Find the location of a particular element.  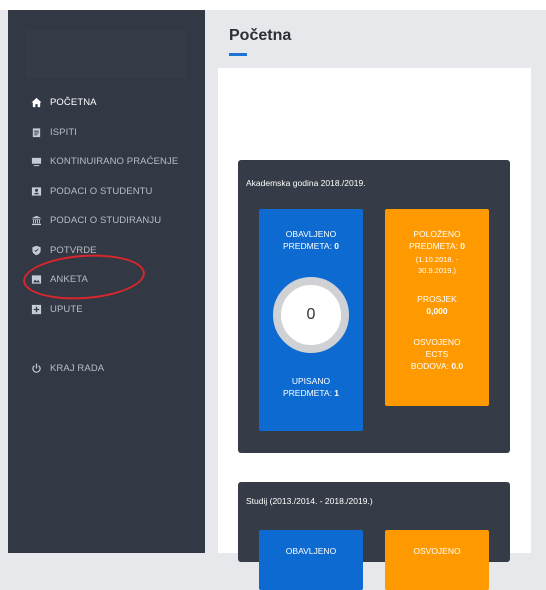

sidebar-item-label: POČETNA is located at coordinates (73, 103).